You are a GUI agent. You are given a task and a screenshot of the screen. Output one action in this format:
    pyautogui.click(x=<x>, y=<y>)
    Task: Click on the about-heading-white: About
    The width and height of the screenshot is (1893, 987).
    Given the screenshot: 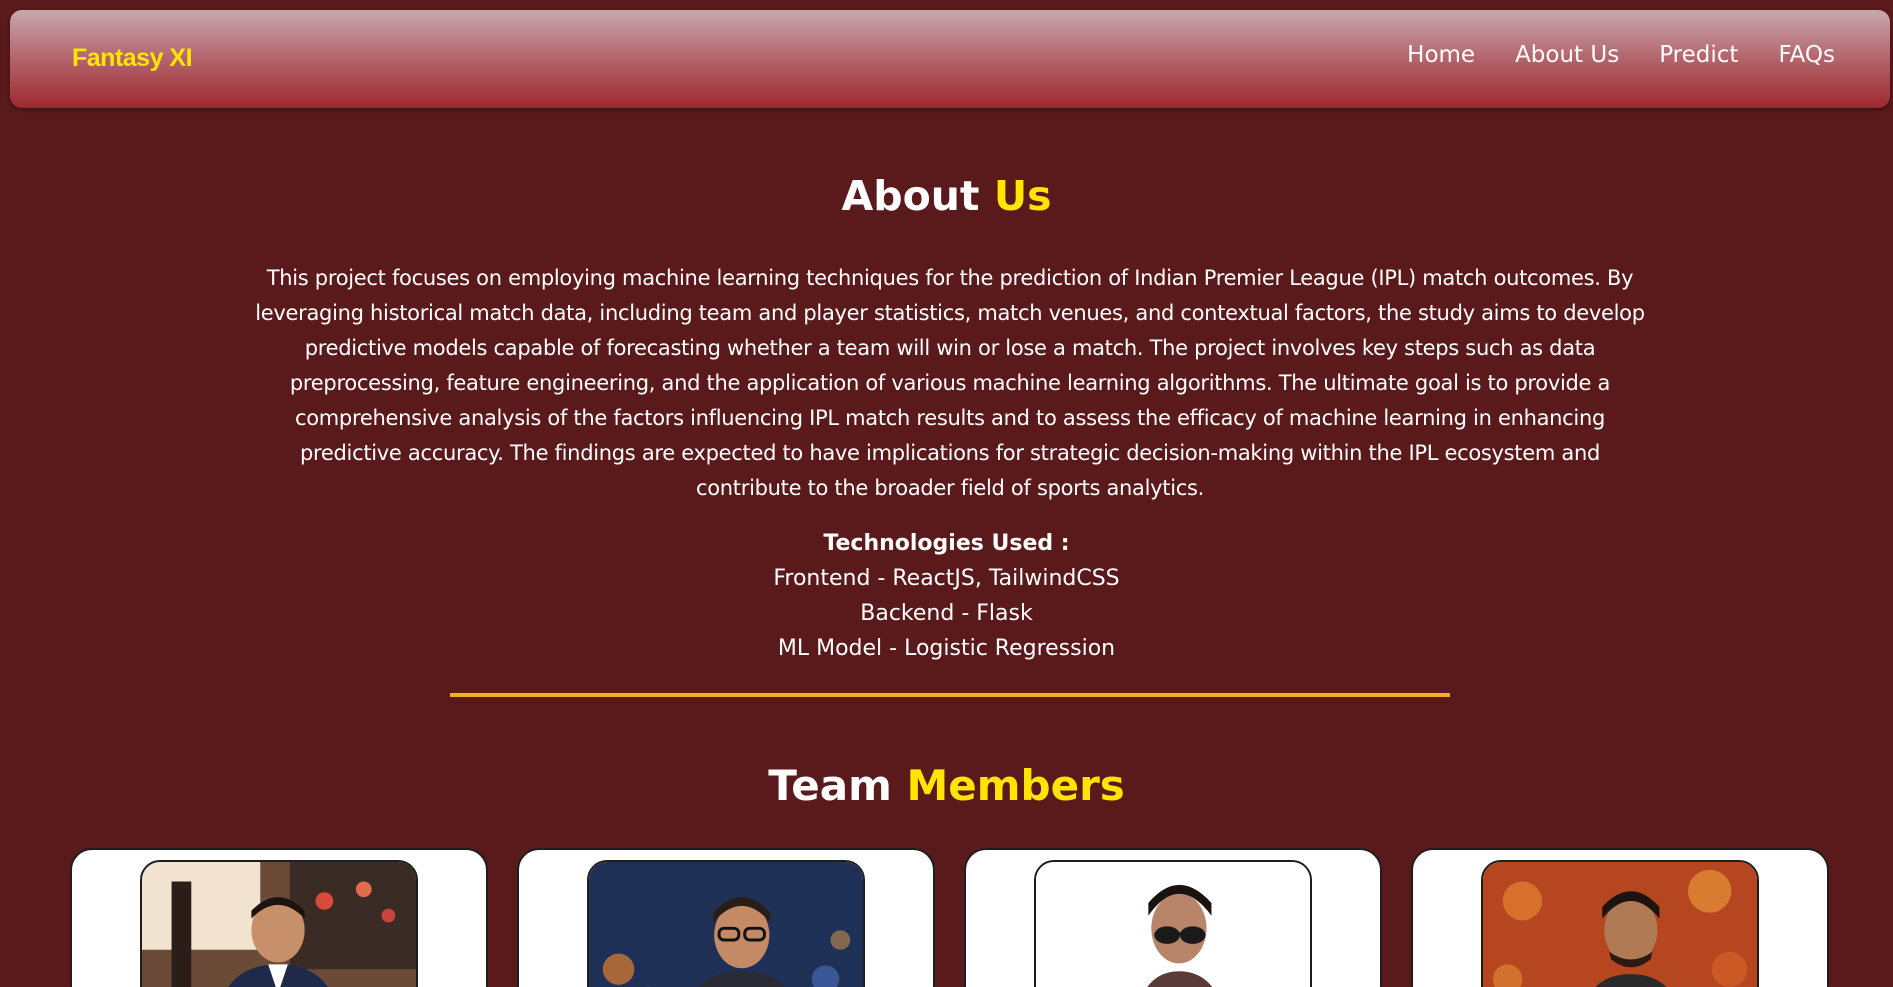 What is the action you would take?
    pyautogui.click(x=910, y=196)
    